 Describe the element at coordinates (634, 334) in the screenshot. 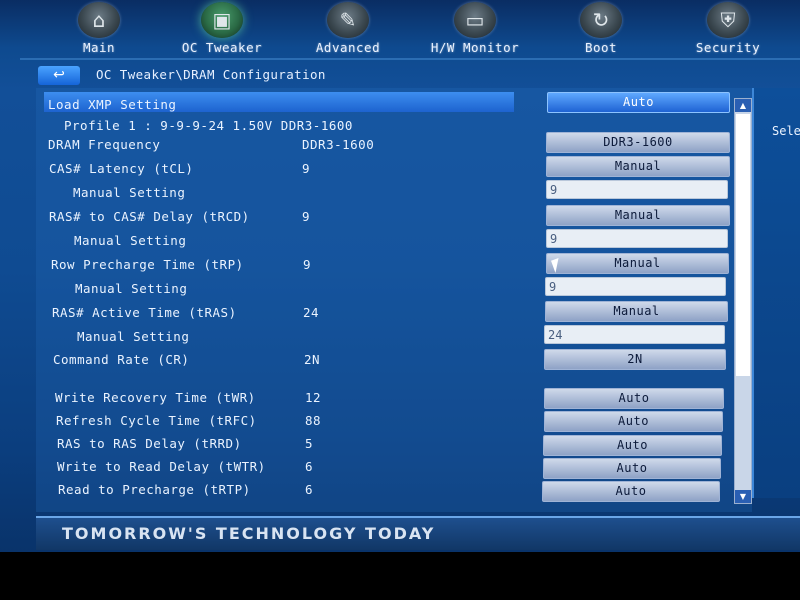

I see `tRAS-manual-input: 24` at that location.